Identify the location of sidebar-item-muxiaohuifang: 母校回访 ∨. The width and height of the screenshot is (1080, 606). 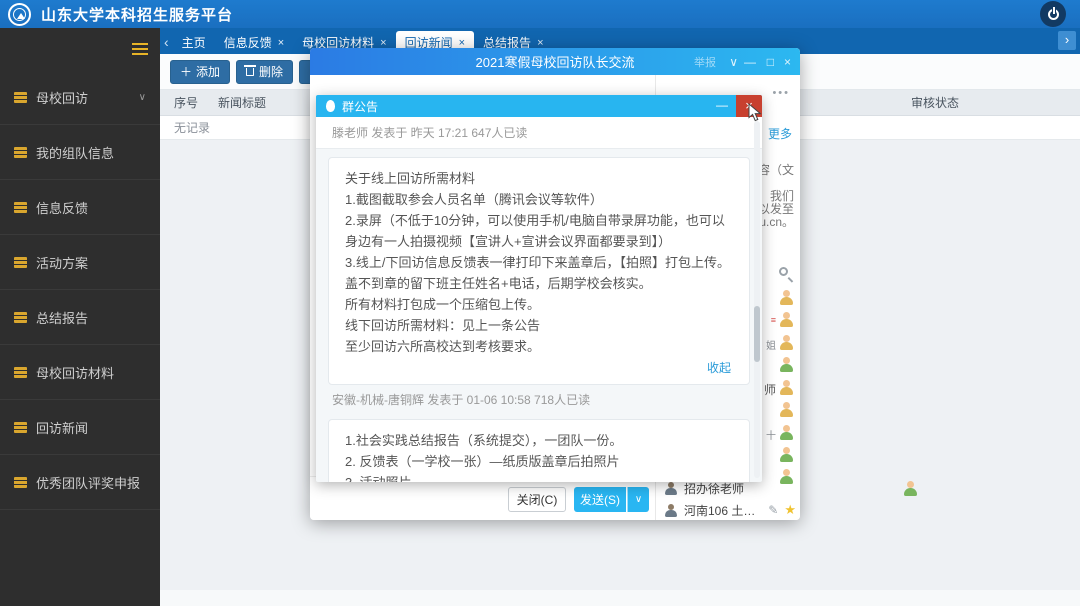
(80, 97).